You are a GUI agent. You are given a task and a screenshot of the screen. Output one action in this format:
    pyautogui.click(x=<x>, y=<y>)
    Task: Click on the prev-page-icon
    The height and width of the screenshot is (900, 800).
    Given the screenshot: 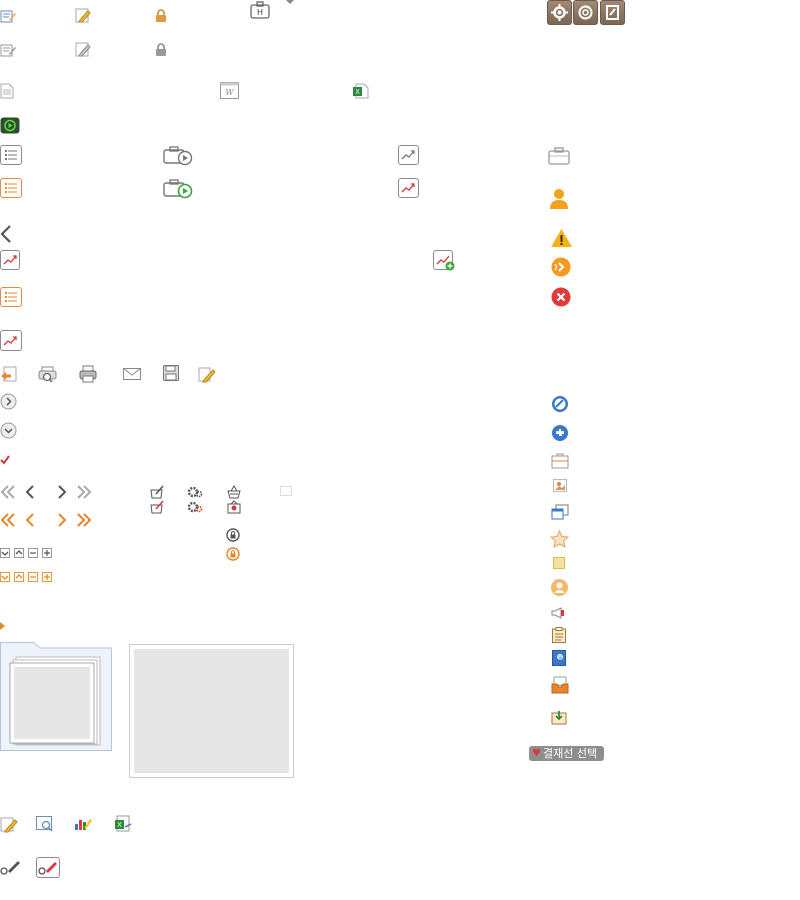 What is the action you would take?
    pyautogui.click(x=30, y=492)
    